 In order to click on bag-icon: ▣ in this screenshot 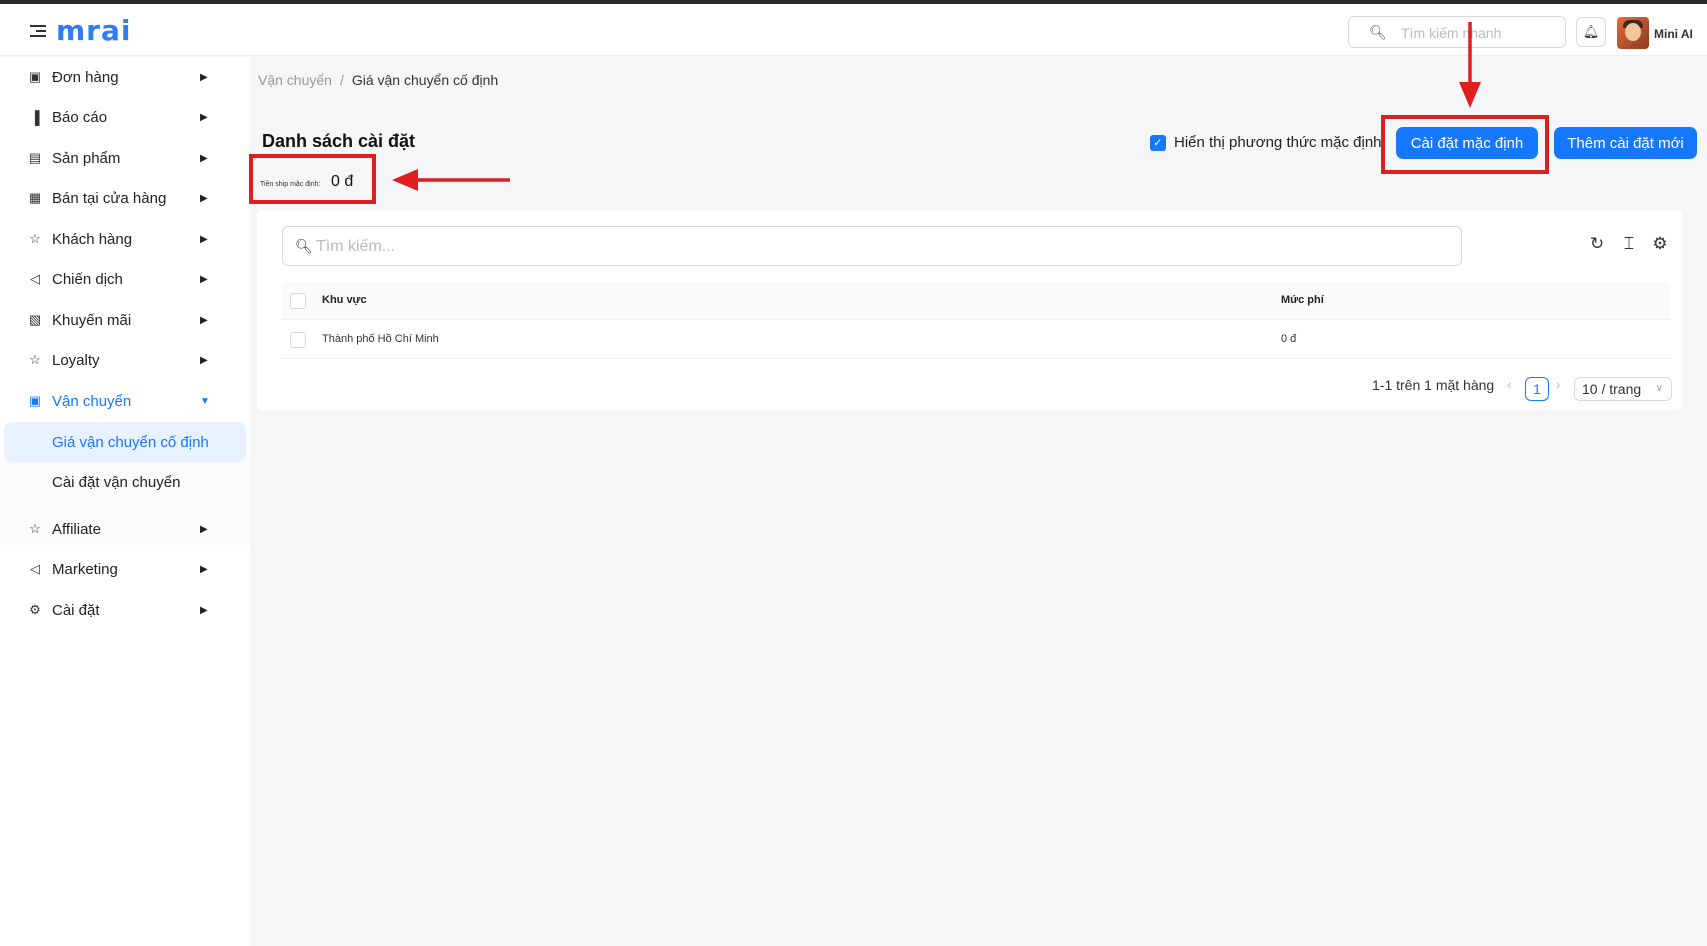, I will do `click(35, 76)`.